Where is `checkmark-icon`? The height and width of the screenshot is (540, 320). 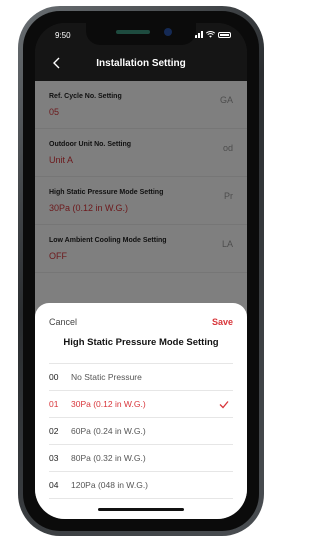
checkmark-icon is located at coordinates (224, 405).